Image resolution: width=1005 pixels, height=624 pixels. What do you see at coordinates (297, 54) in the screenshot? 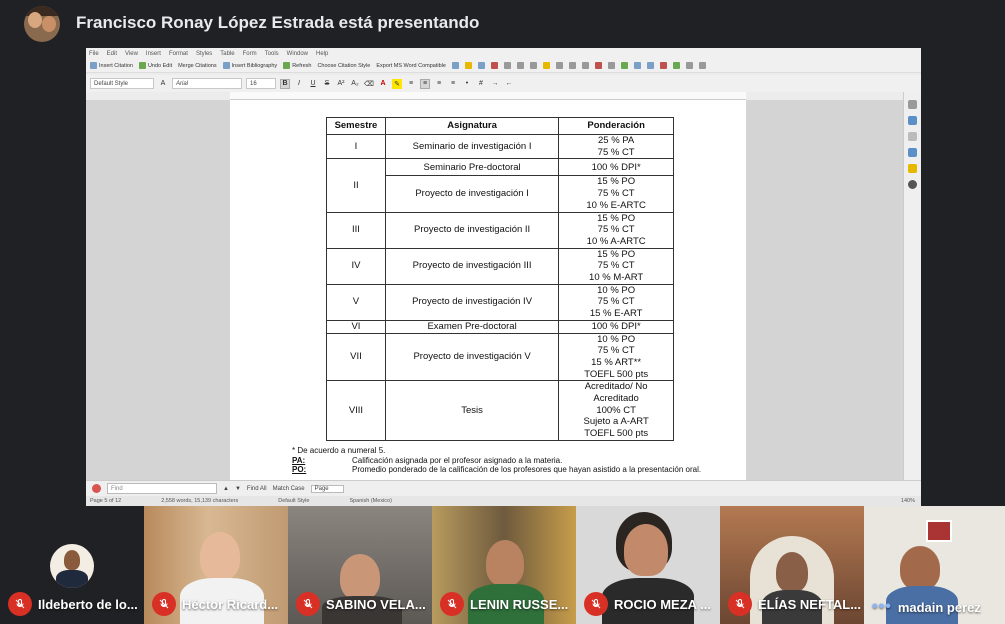
I see `menu-item-window: Window` at bounding box center [297, 54].